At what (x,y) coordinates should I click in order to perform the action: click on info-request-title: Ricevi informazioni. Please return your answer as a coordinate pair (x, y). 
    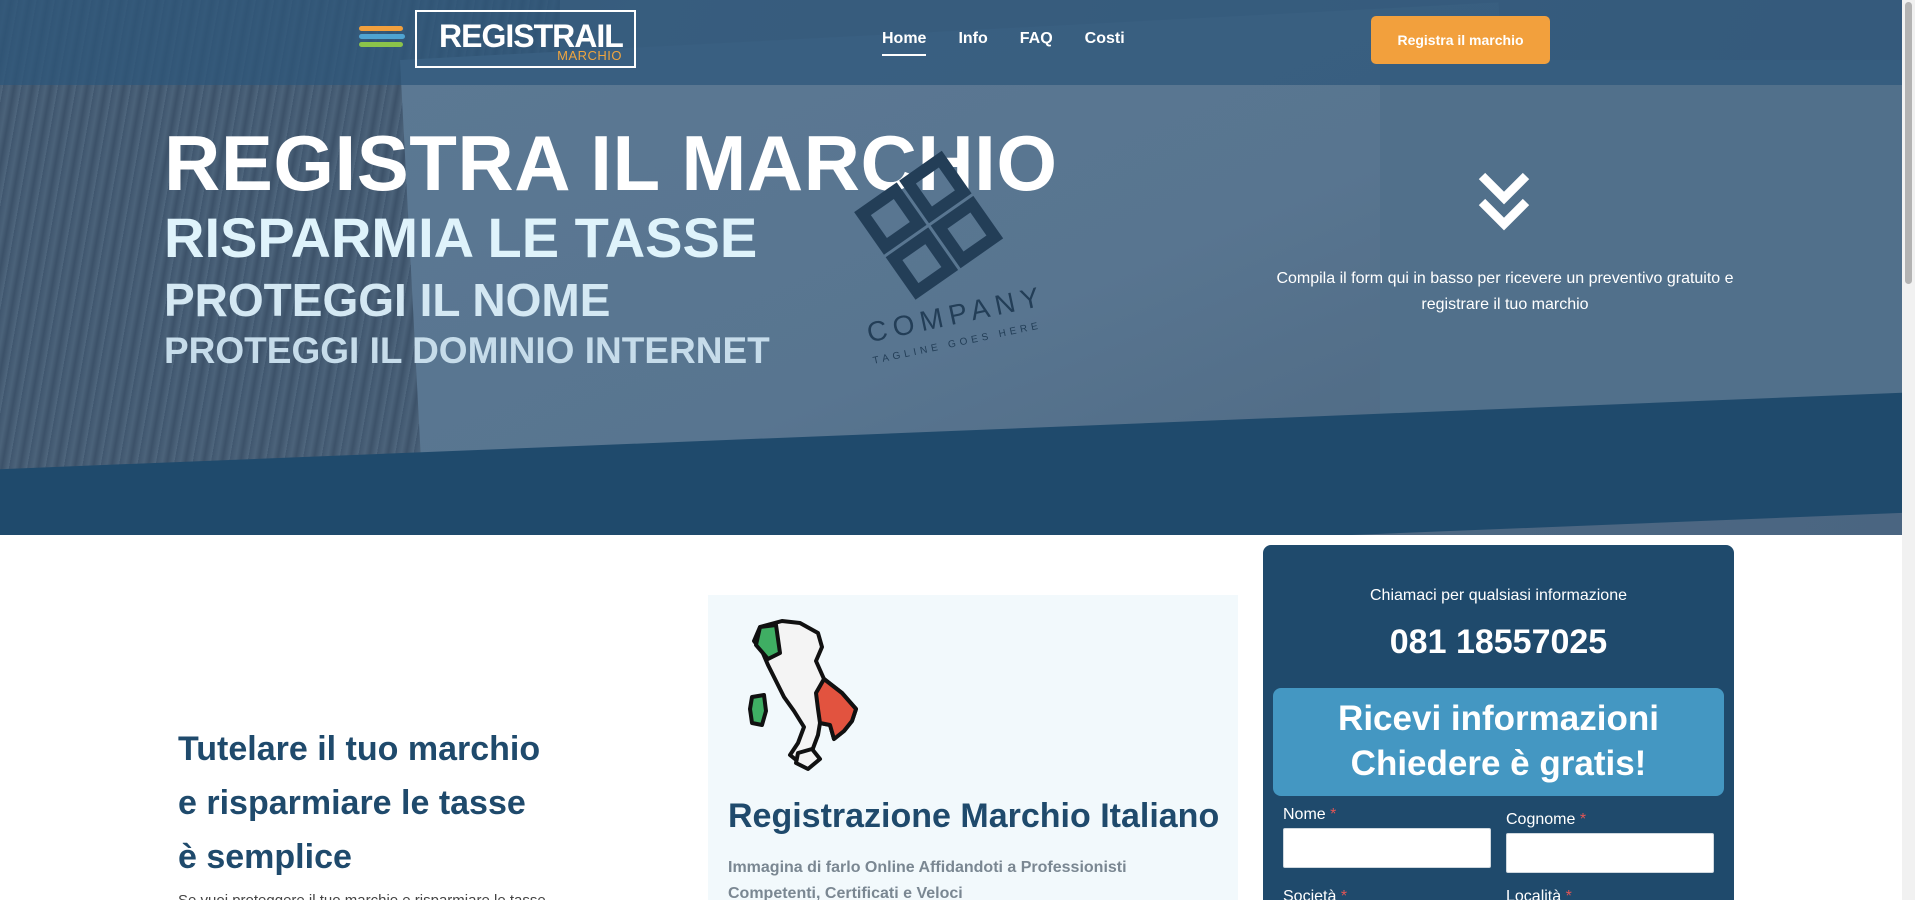
    Looking at the image, I should click on (1498, 718).